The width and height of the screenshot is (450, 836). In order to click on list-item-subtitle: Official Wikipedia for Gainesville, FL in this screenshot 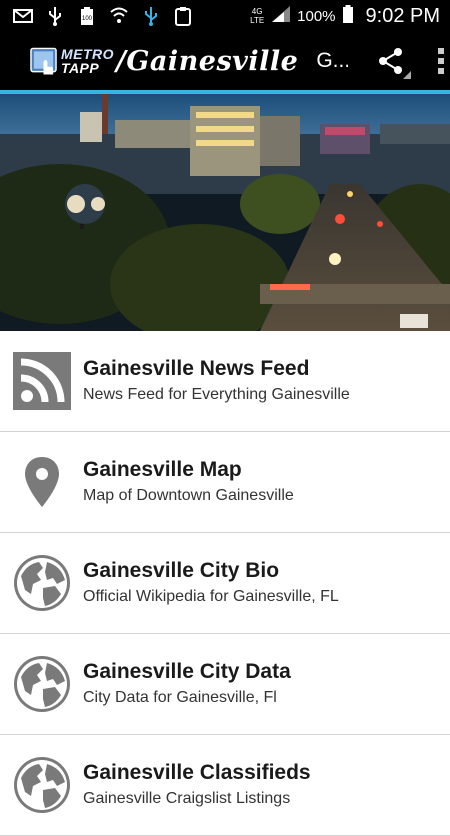, I will do `click(211, 596)`.